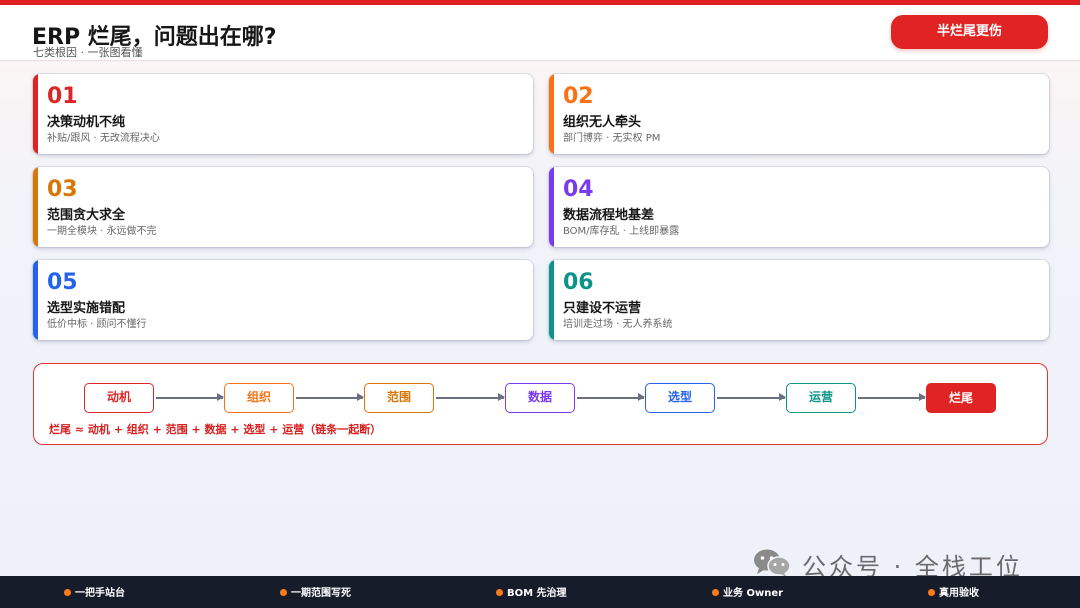  I want to click on footer-item: BOM 先治理, so click(531, 591).